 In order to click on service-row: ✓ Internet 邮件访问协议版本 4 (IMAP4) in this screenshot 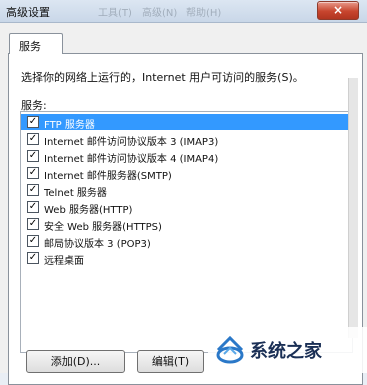, I will do `click(184, 156)`.